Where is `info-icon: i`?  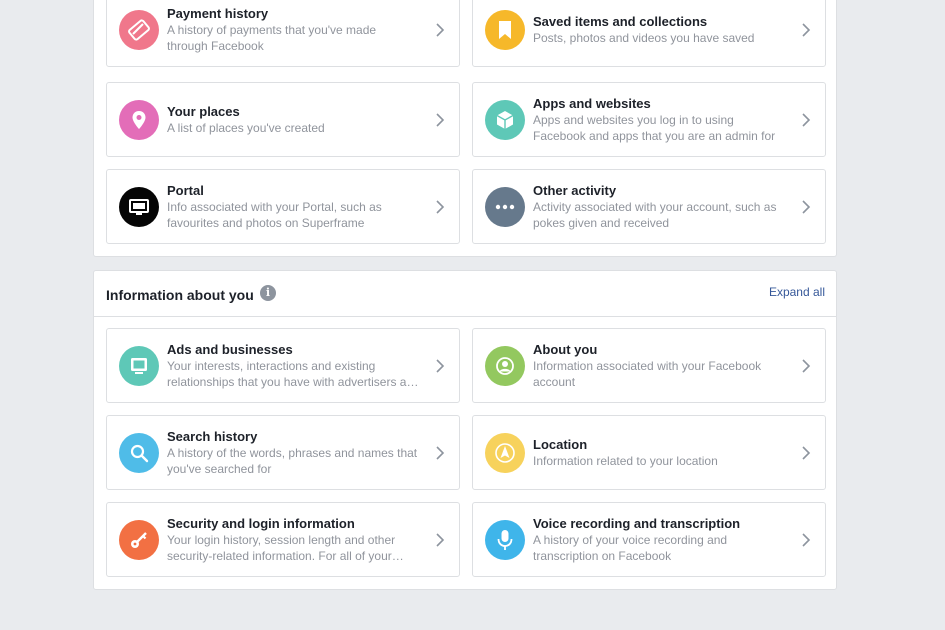 info-icon: i is located at coordinates (268, 293).